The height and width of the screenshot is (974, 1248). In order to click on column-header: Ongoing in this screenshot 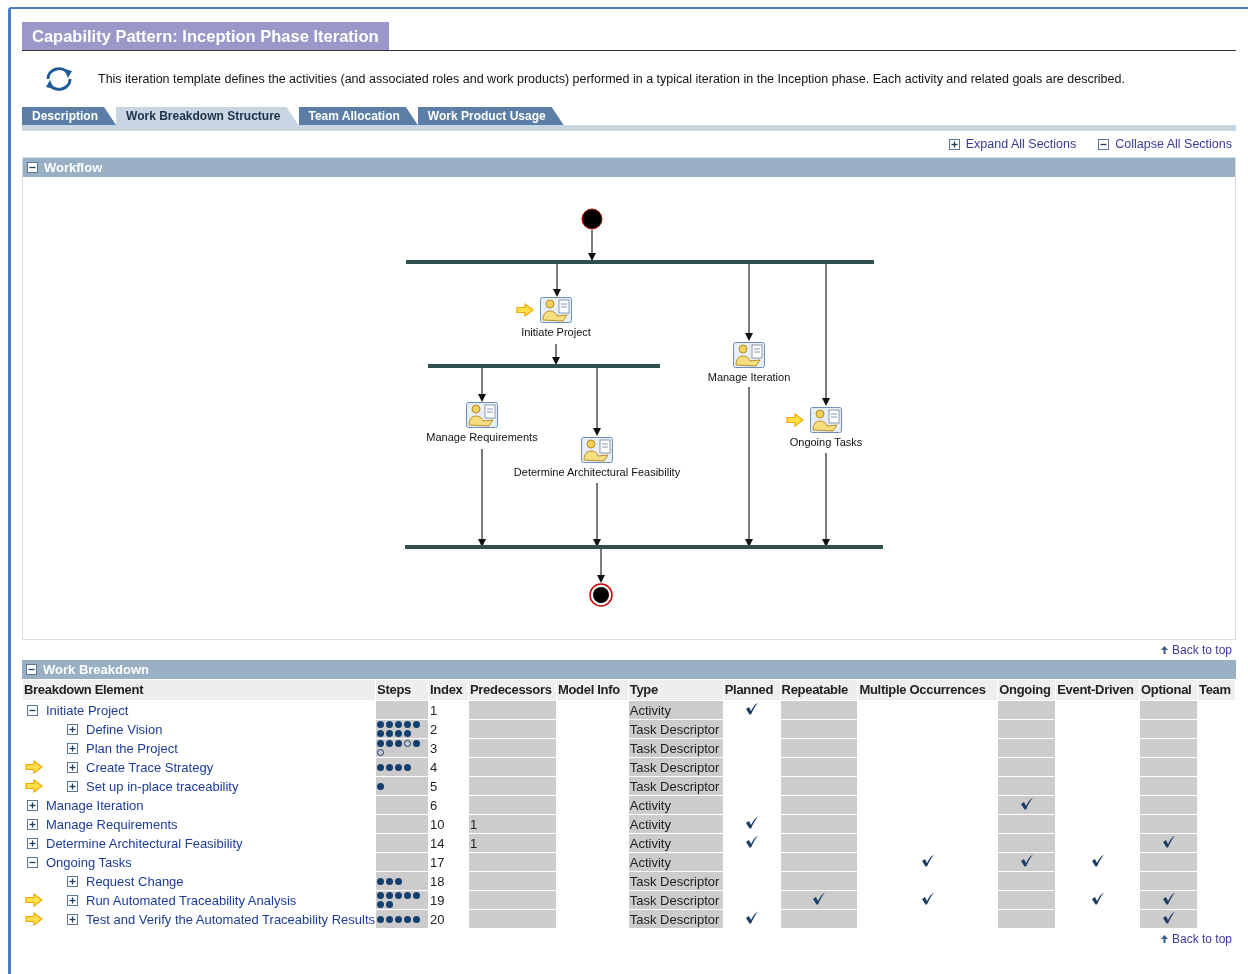, I will do `click(1026, 690)`.